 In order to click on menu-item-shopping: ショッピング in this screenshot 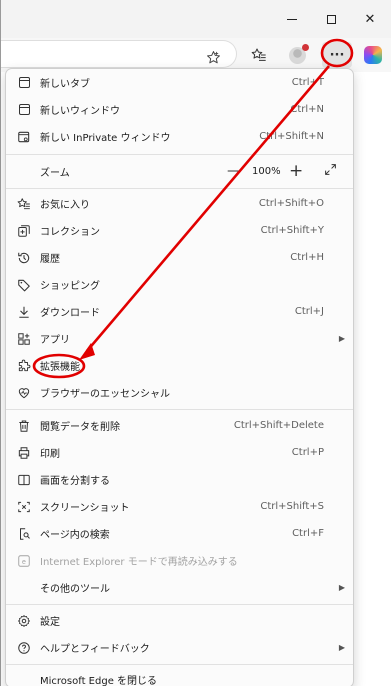, I will do `click(179, 284)`.